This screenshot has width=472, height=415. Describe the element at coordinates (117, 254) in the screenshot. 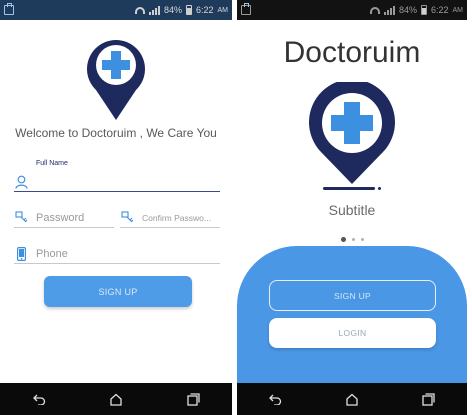

I see `phone-field: Phone` at that location.